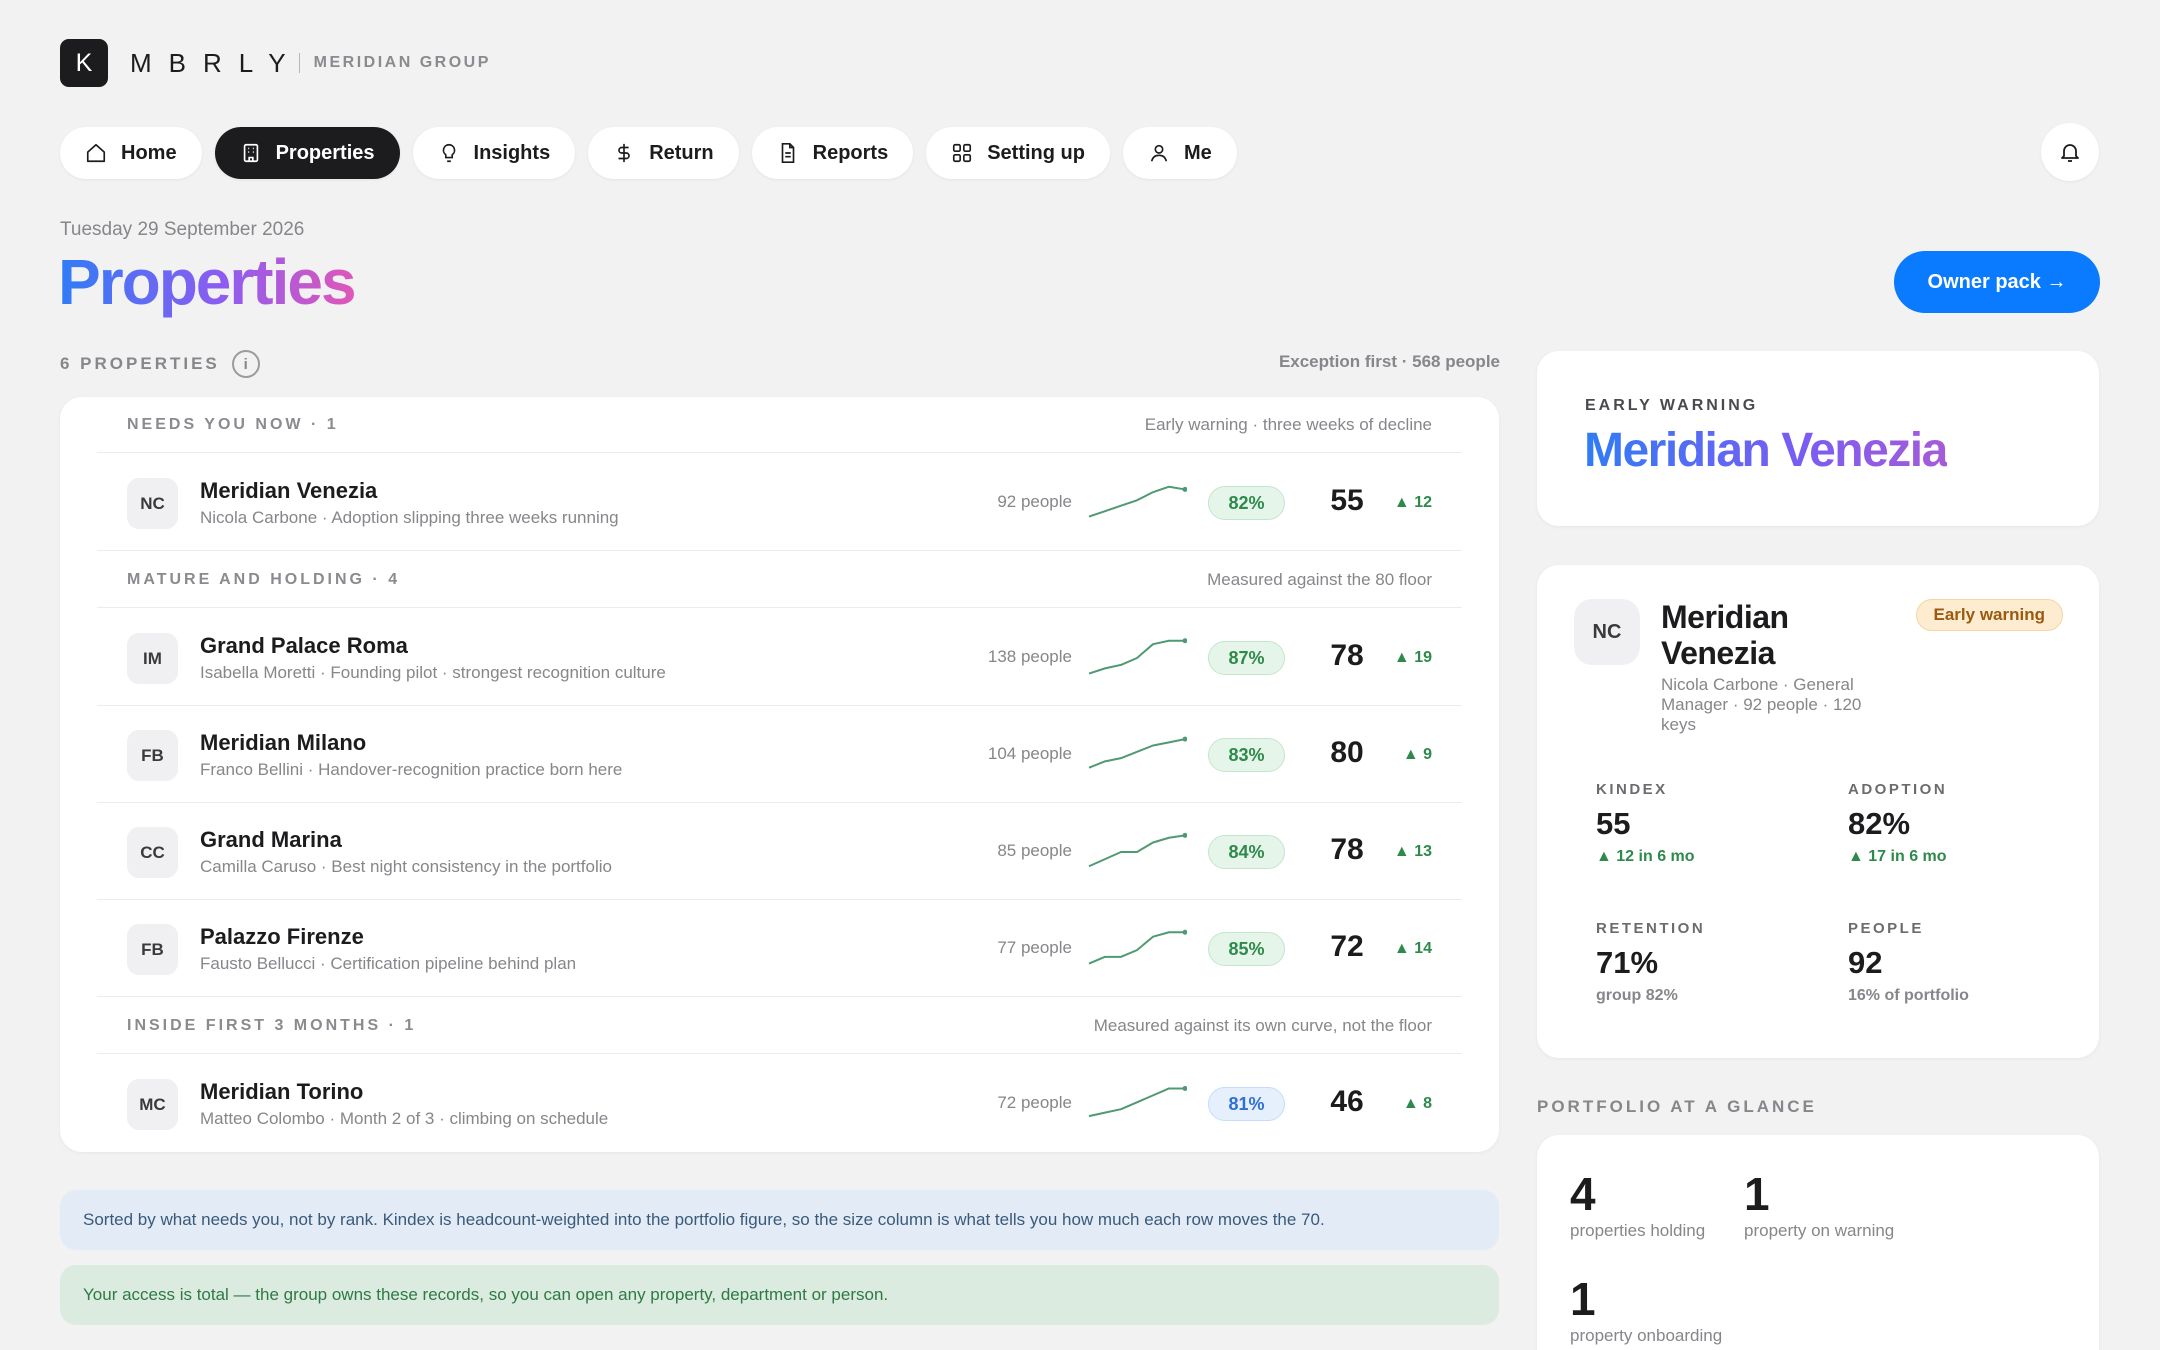 The height and width of the screenshot is (1350, 2160). Describe the element at coordinates (283, 743) in the screenshot. I see `property-name: Meridian Milano` at that location.